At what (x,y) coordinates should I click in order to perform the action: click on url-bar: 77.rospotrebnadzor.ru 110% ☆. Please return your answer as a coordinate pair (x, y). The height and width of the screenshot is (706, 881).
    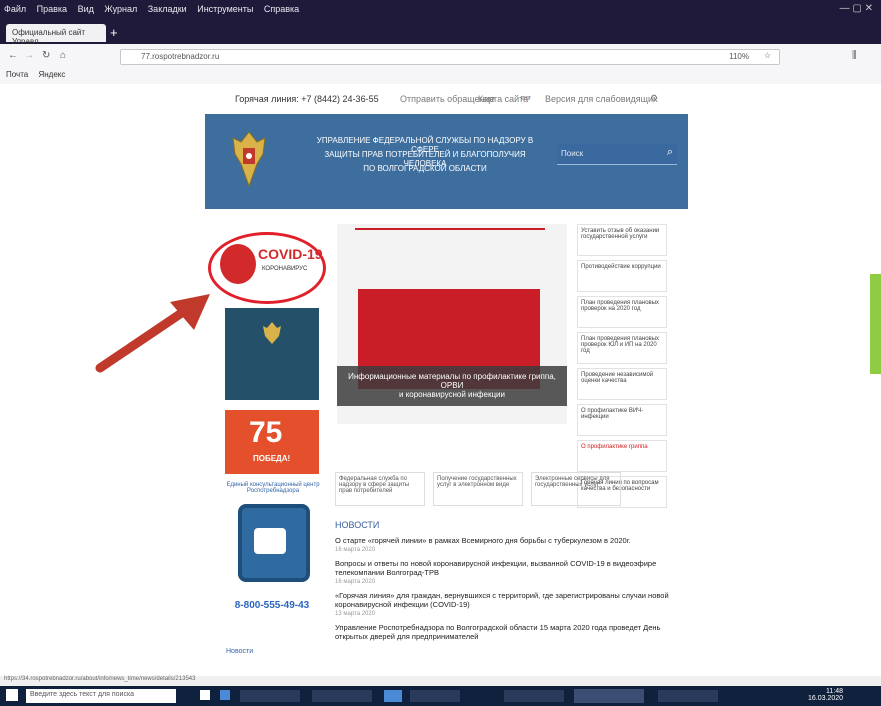
    Looking at the image, I should click on (450, 57).